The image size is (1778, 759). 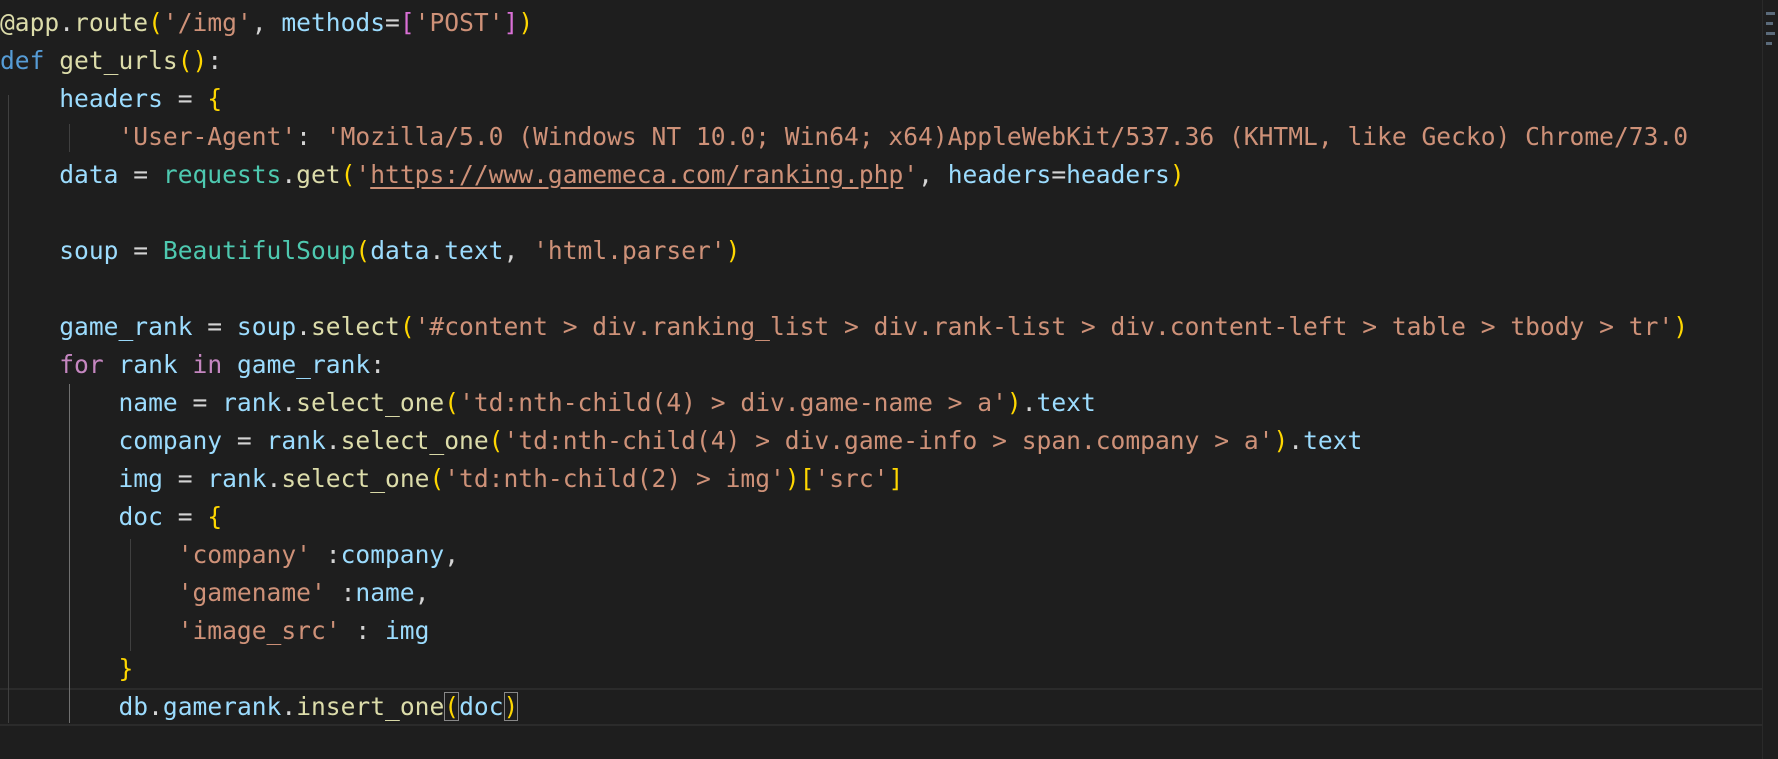 What do you see at coordinates (30, 22) in the screenshot?
I see `code-token: @app` at bounding box center [30, 22].